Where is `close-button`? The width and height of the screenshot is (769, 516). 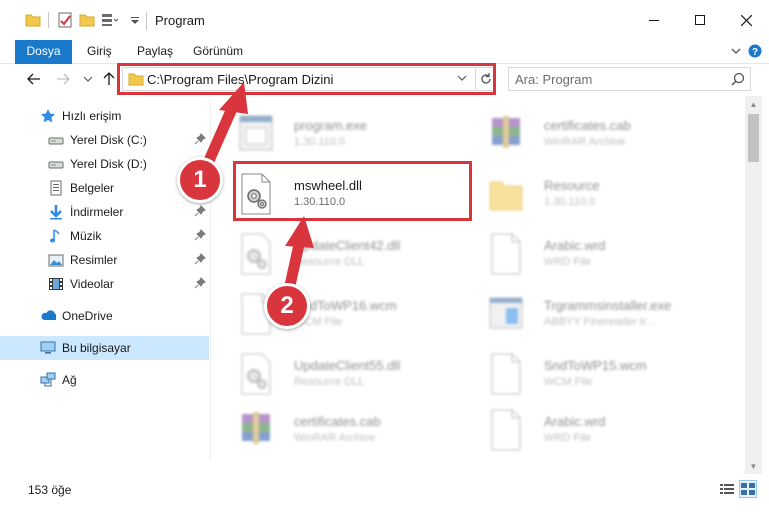
close-button is located at coordinates (746, 20).